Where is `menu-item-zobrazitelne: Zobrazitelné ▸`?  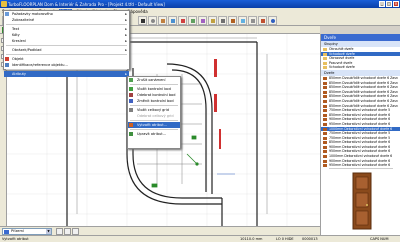 menu-item-zobrazitelne: Zobrazitelné ▸ is located at coordinates (66, 20).